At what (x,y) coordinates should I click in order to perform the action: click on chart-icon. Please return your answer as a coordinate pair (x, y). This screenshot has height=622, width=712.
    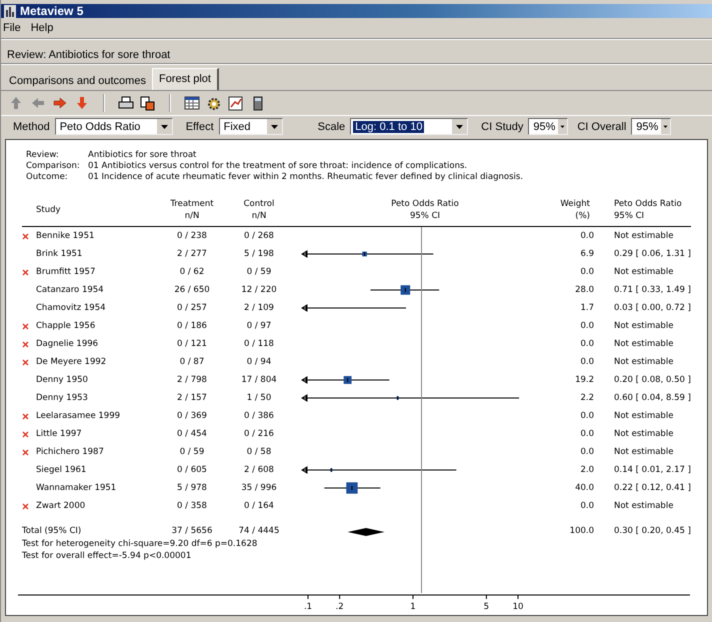
    Looking at the image, I should click on (236, 103).